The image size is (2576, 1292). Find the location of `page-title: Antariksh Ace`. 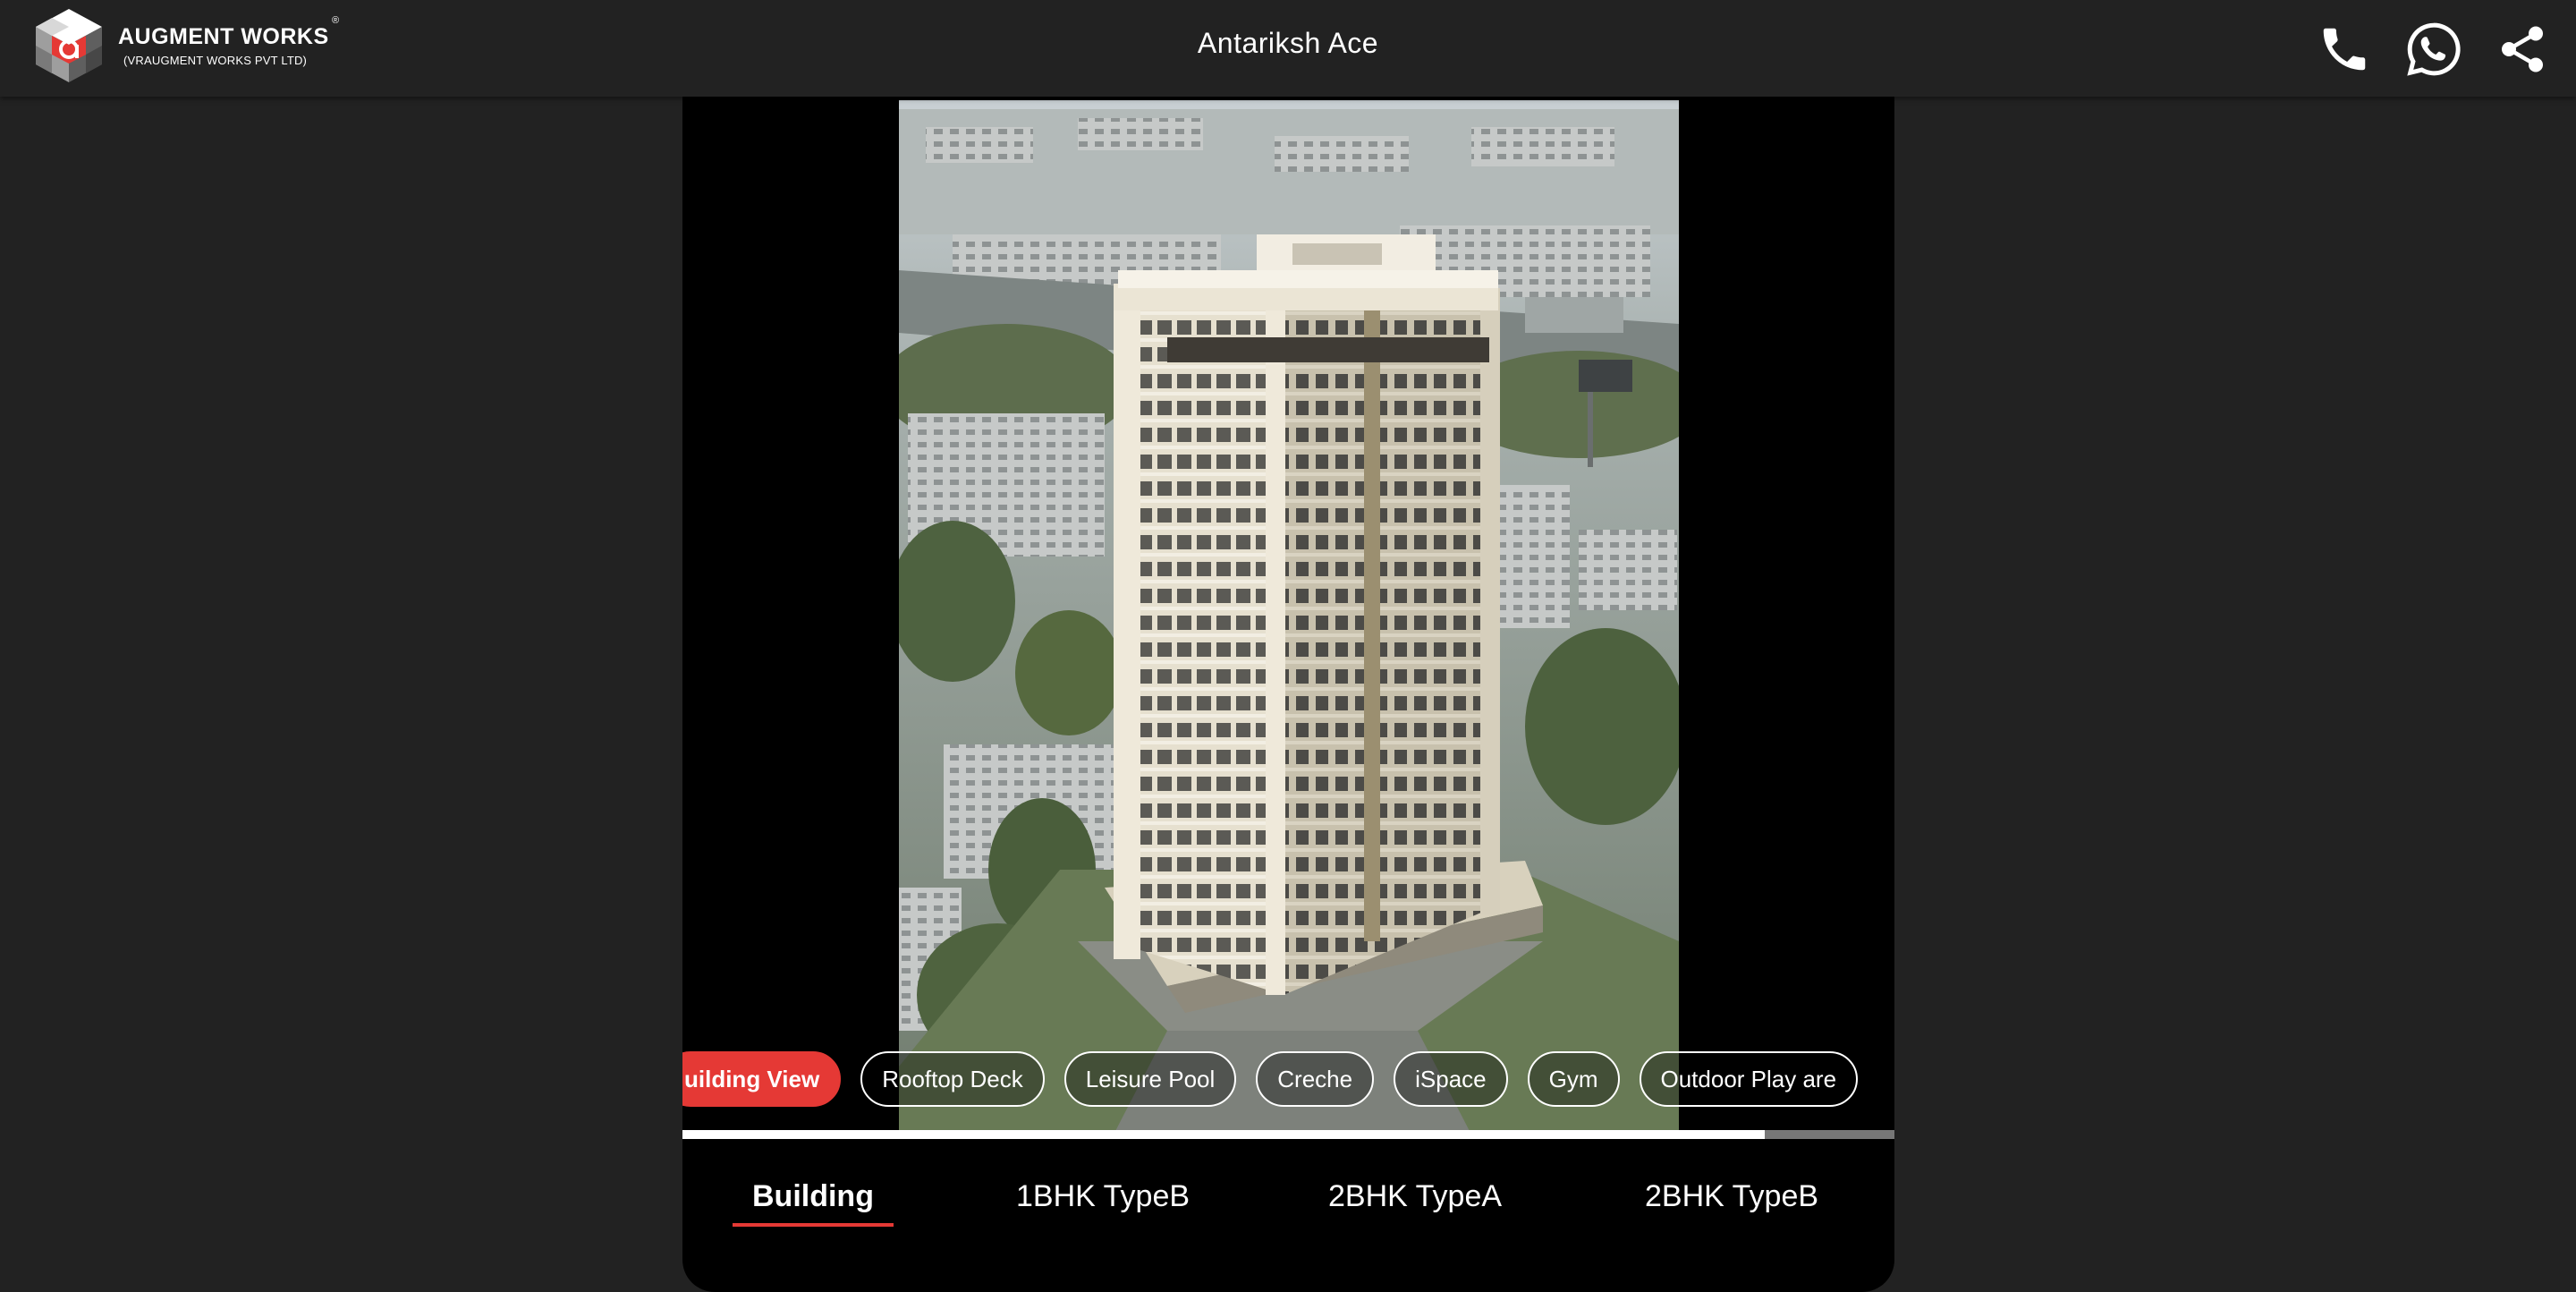

page-title: Antariksh Ace is located at coordinates (1288, 43).